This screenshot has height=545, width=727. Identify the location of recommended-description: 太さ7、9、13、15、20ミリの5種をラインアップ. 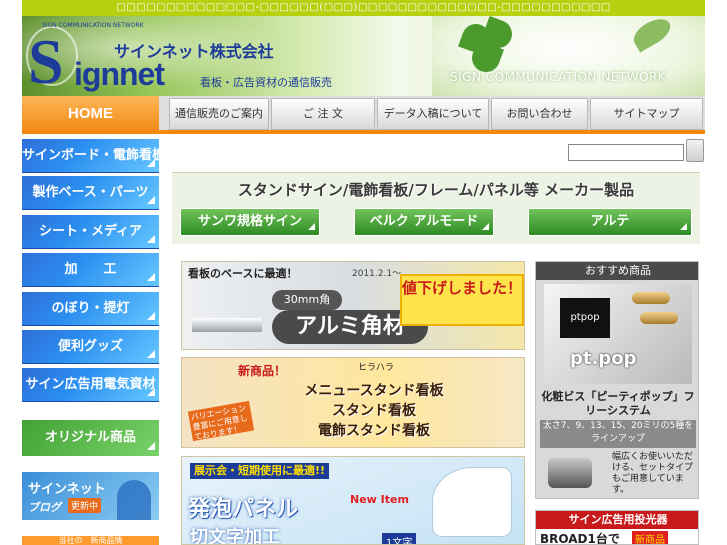
(618, 434).